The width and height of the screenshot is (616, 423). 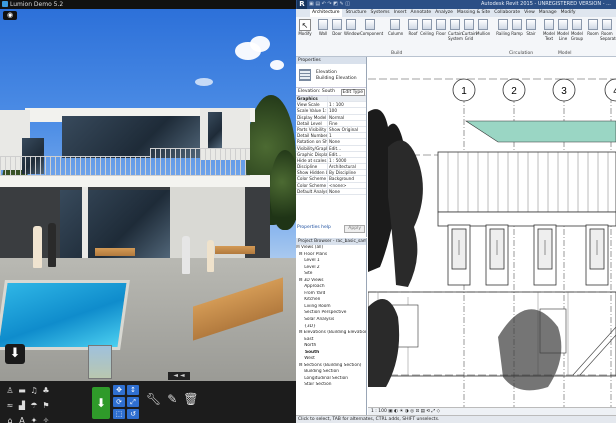 I want to click on building-icon: ▟, so click(x=22, y=406).